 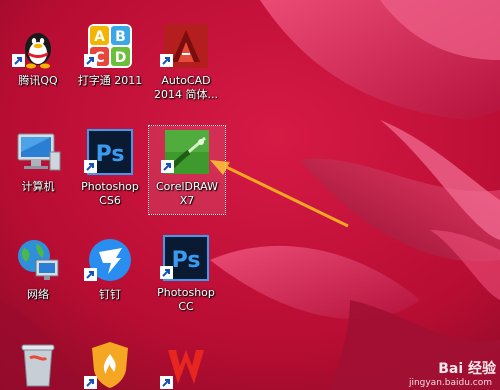 What do you see at coordinates (110, 57) in the screenshot?
I see `desktop-icon-typing: A B C D 打字通 2011` at bounding box center [110, 57].